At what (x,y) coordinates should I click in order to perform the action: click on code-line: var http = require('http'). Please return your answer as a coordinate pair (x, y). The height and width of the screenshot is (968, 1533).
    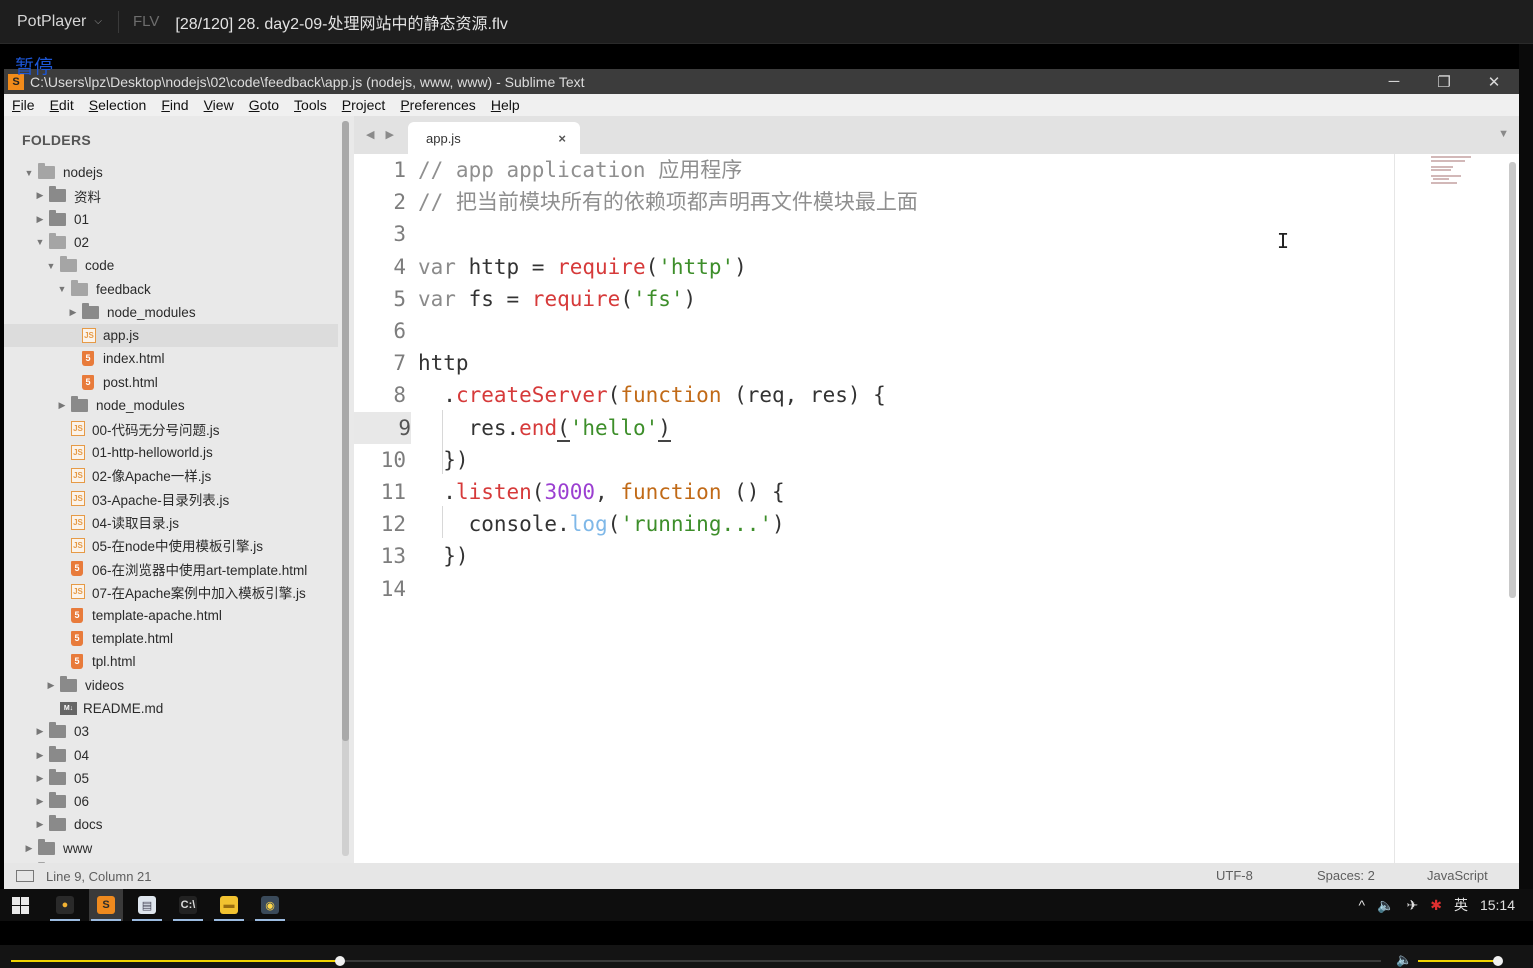
    Looking at the image, I should click on (582, 267).